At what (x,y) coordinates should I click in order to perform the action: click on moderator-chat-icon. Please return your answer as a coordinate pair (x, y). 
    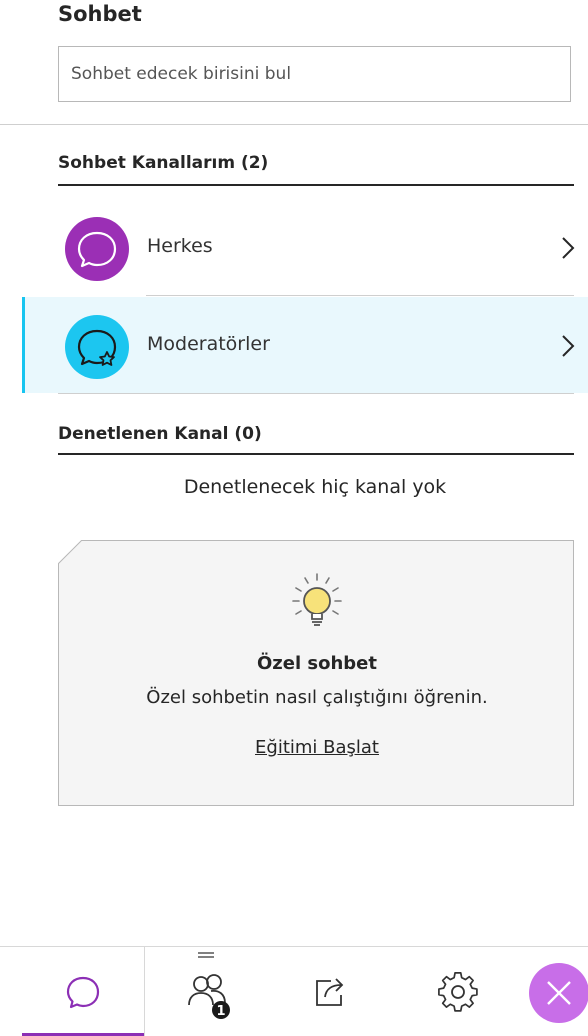
    Looking at the image, I should click on (97, 347).